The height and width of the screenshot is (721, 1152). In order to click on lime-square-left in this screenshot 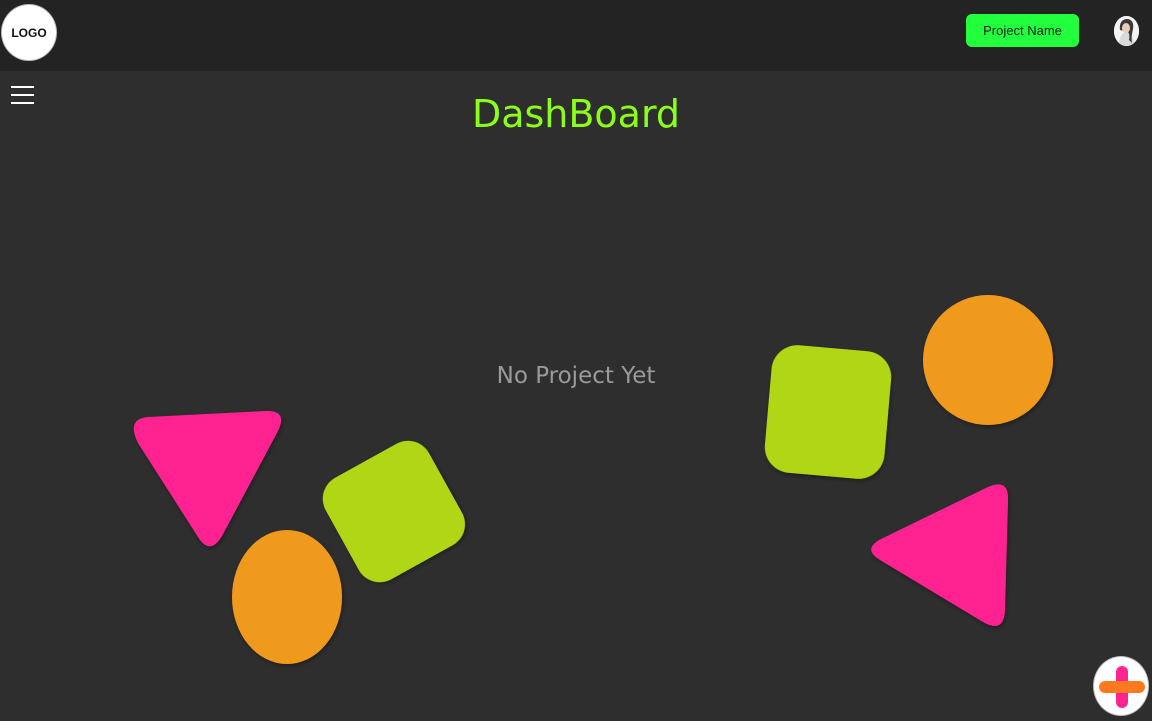, I will do `click(393, 511)`.